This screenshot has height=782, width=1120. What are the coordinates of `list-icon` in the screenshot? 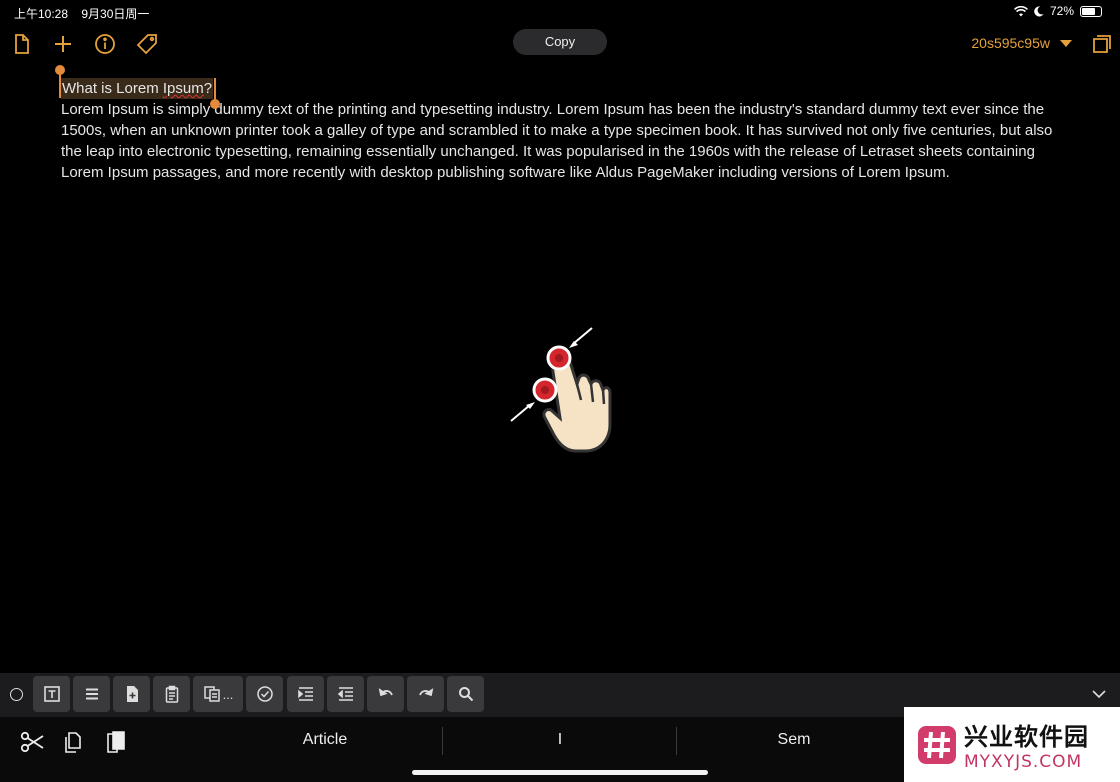 It's located at (91, 694).